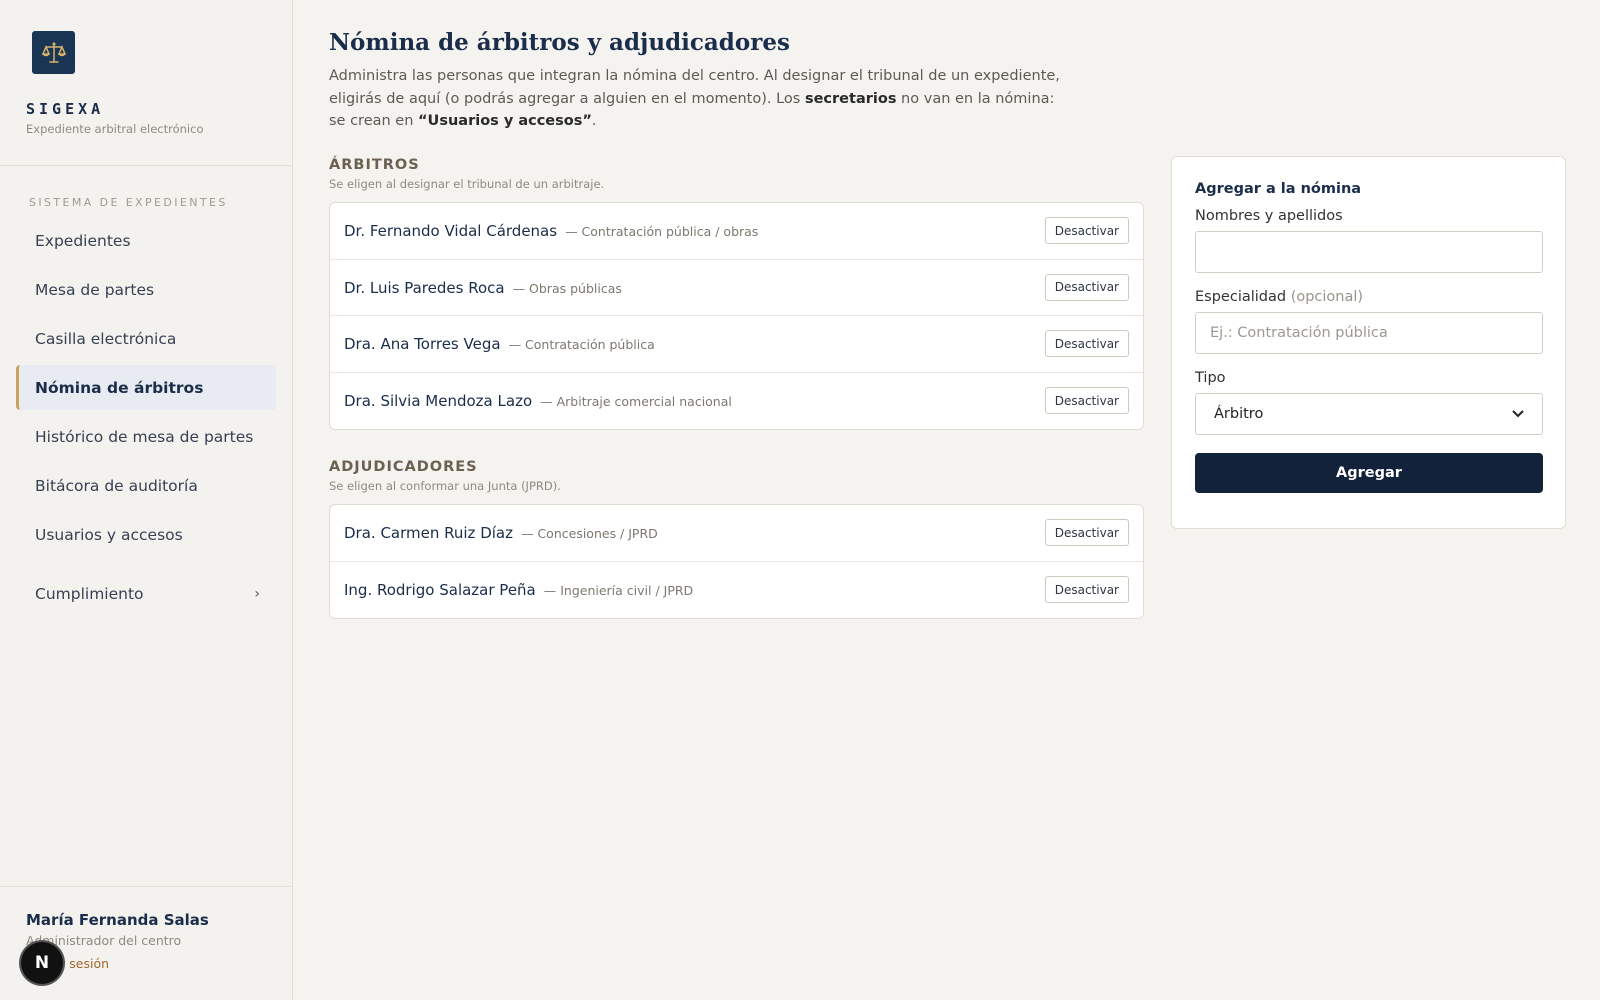 This screenshot has width=1600, height=1000. I want to click on sidebar-section-label: SISTEMA DE EXPEDIENTES, so click(128, 202).